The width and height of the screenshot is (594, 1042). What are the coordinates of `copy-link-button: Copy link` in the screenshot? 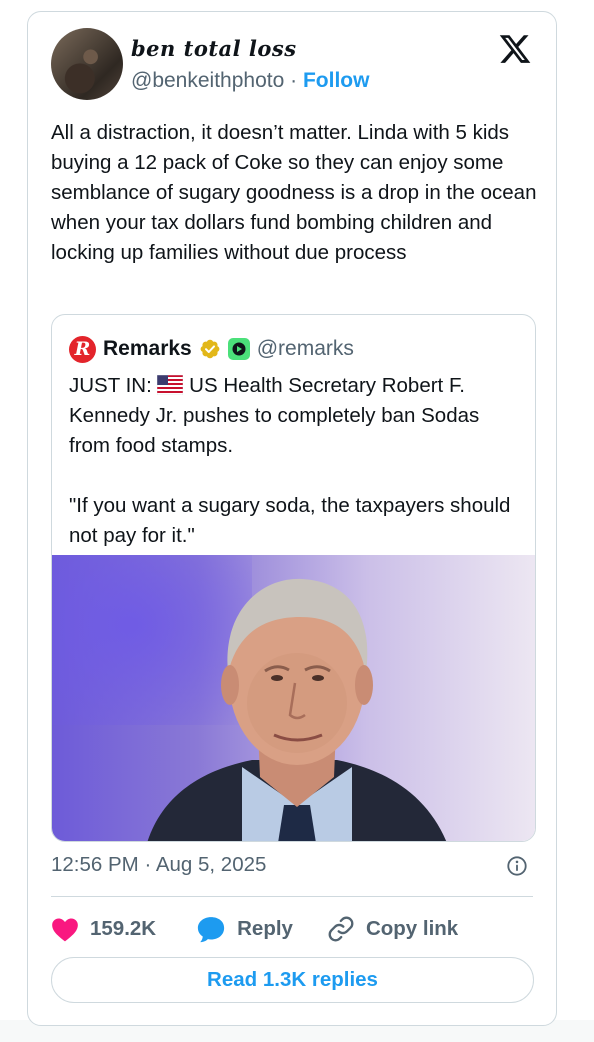 It's located at (392, 929).